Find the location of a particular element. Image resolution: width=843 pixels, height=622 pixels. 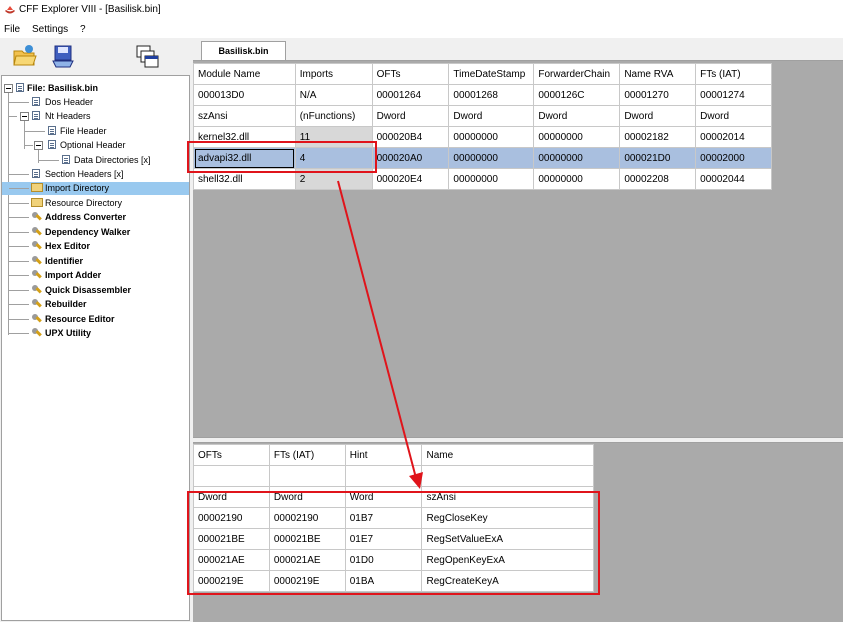

title-bar: CFF Explorer VIII - [Basilisk.bin] is located at coordinates (421, 11).